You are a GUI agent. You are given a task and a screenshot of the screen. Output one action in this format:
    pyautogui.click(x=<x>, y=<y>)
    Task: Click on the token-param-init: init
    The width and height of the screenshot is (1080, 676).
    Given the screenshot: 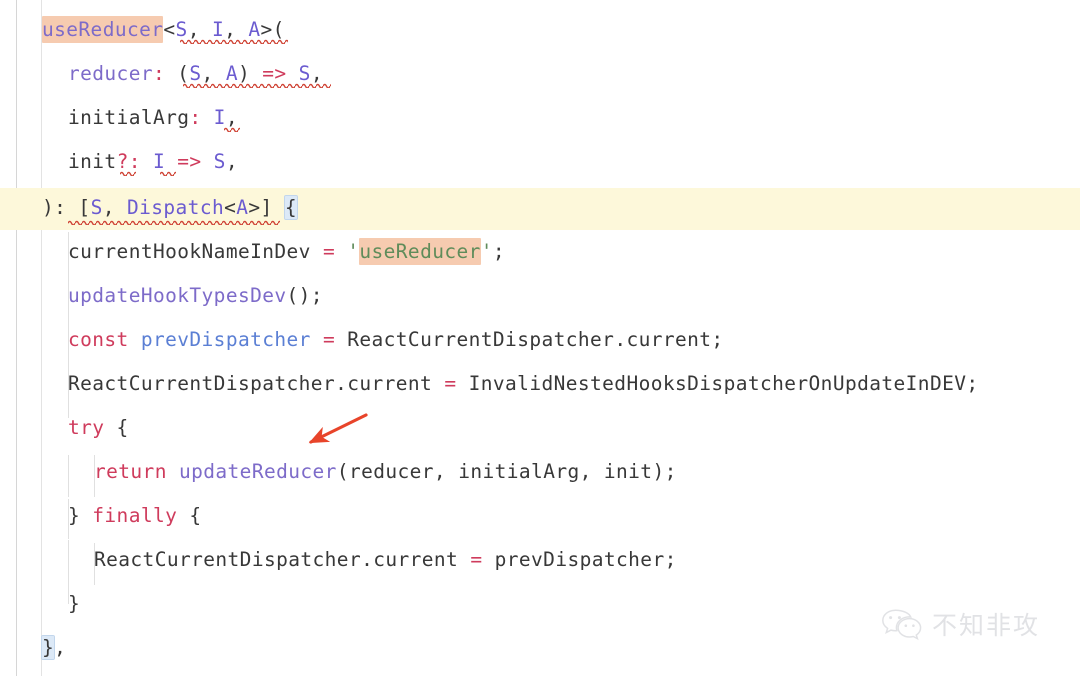 What is the action you would take?
    pyautogui.click(x=92, y=161)
    